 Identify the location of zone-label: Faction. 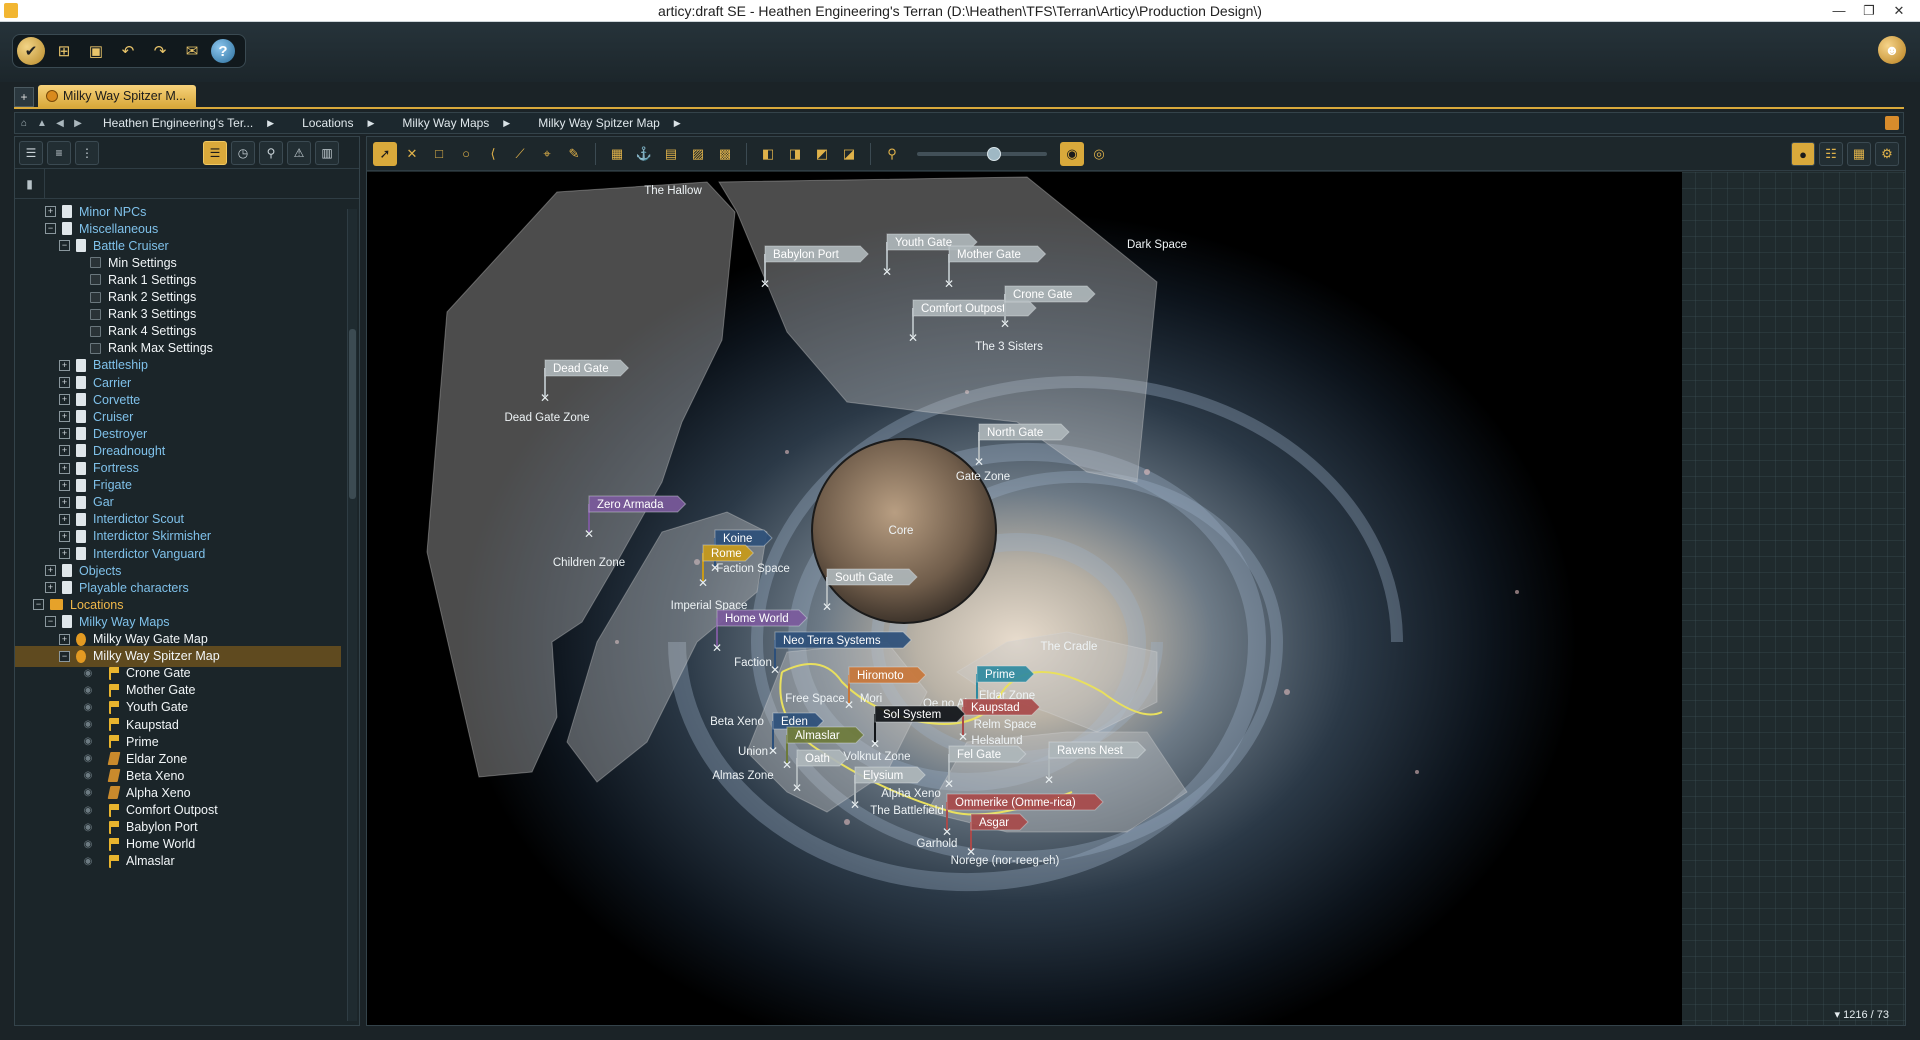
(753, 663).